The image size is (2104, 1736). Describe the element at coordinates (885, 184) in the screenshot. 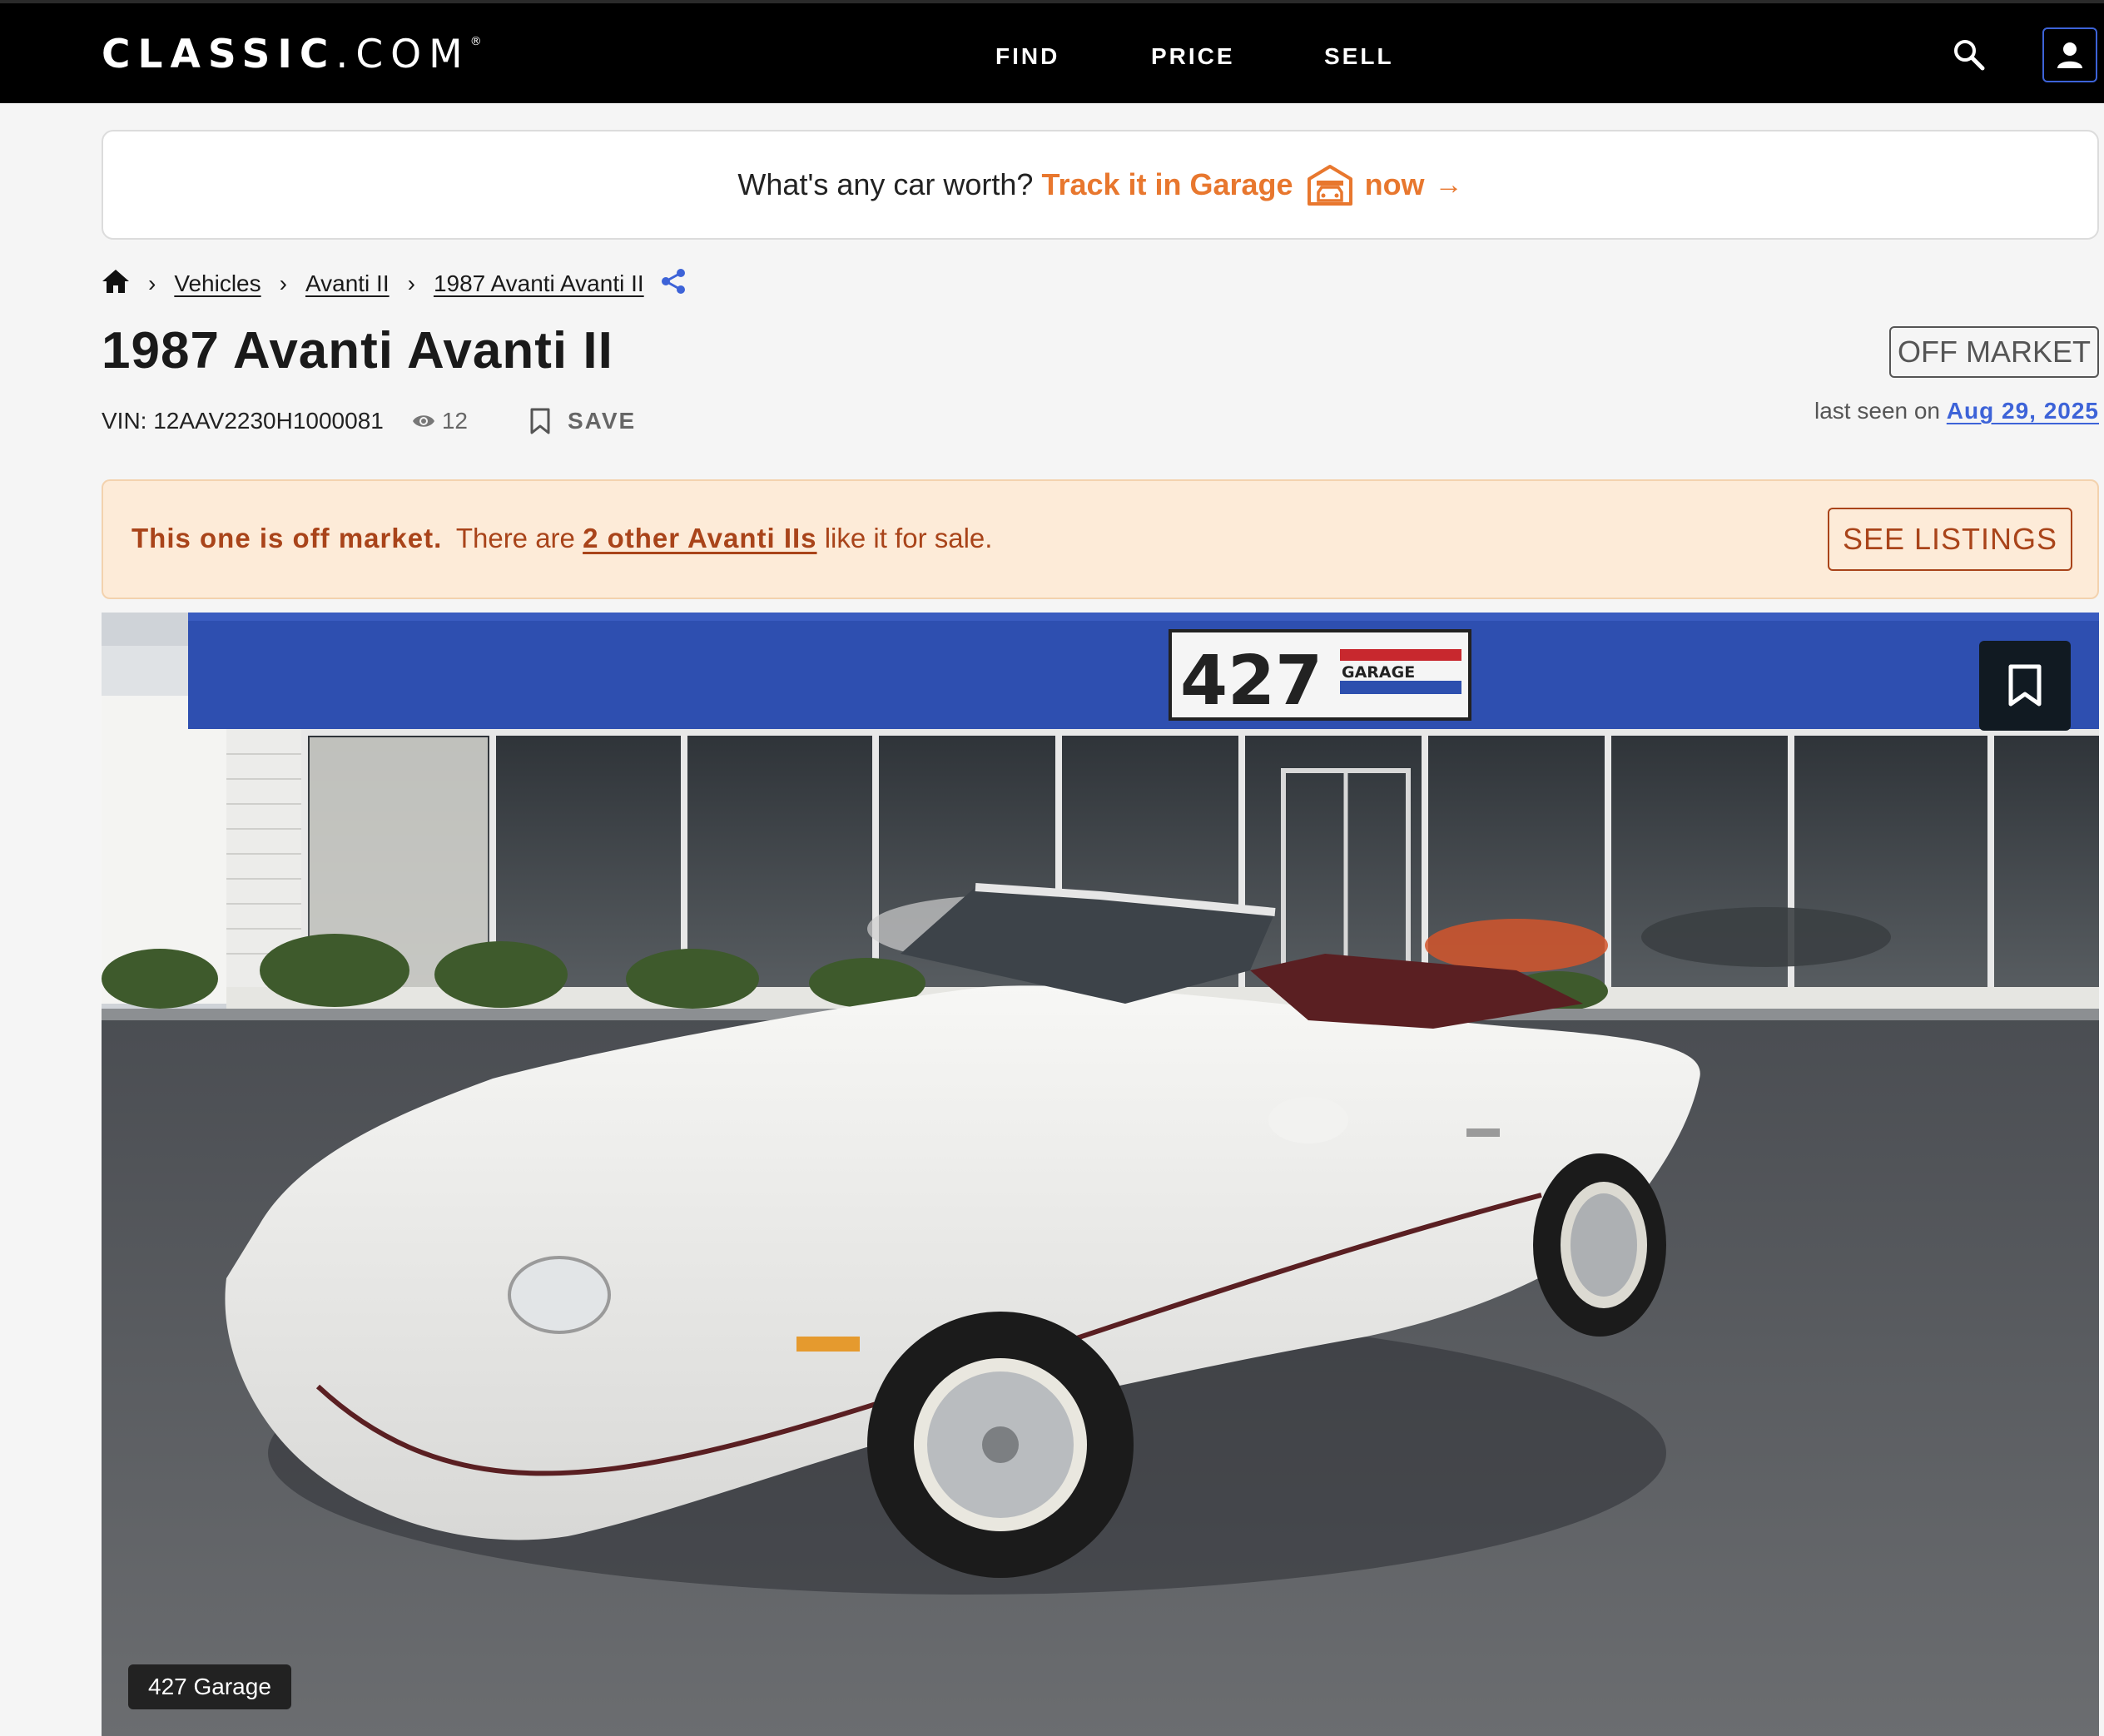

I see `promo-question: What's any car worth?` at that location.